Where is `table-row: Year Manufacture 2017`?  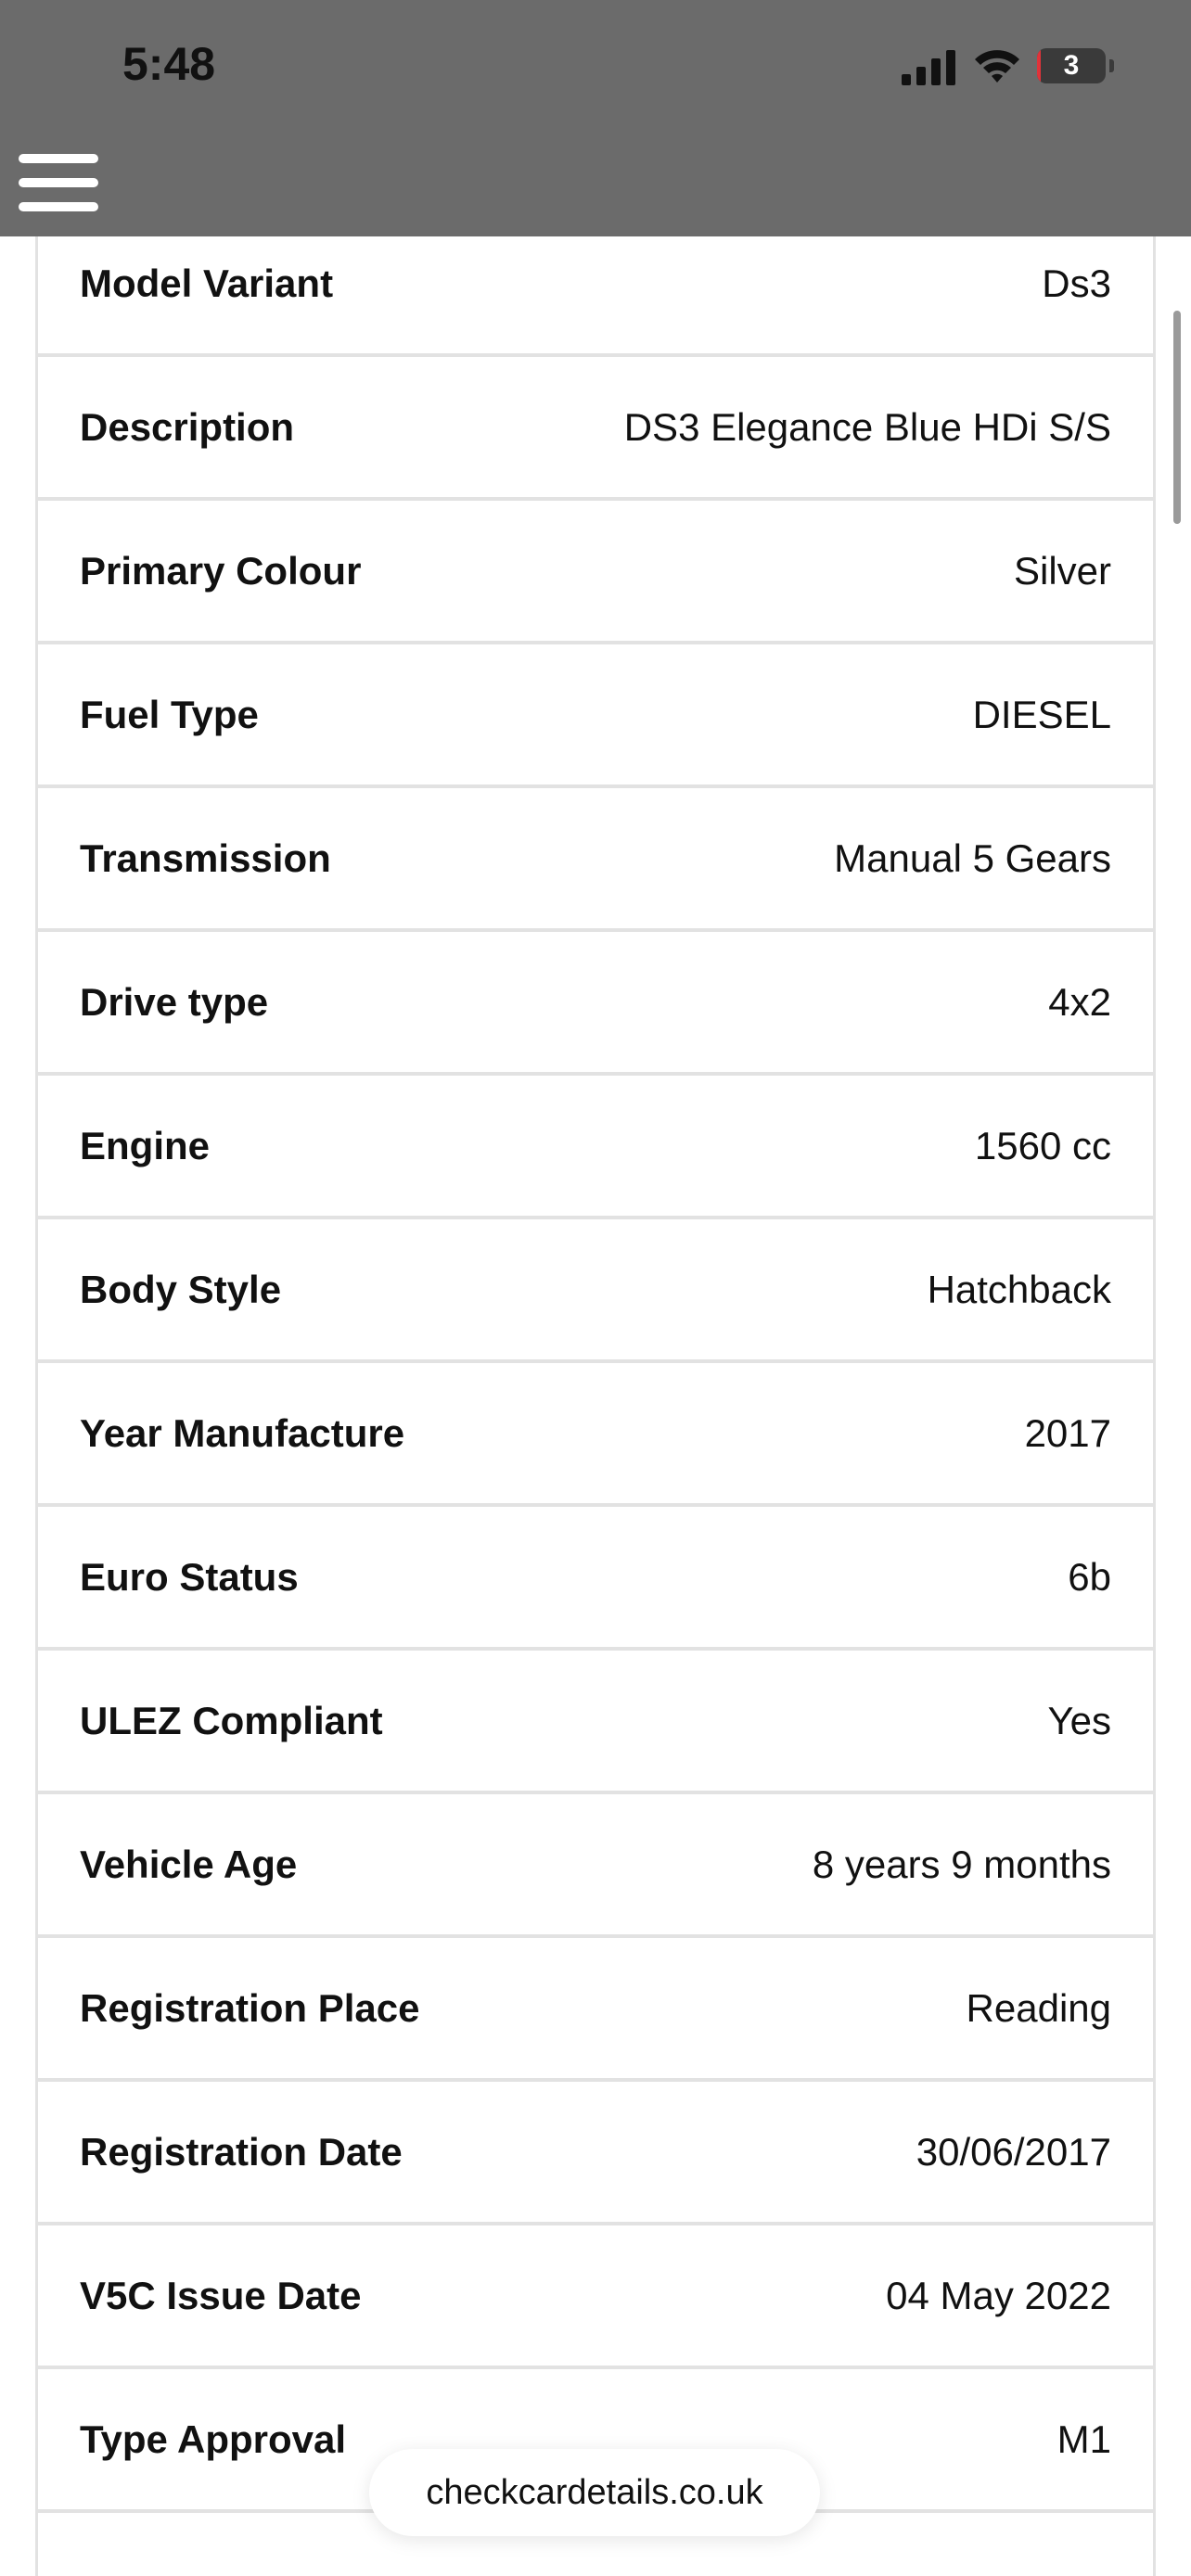 table-row: Year Manufacture 2017 is located at coordinates (595, 1435).